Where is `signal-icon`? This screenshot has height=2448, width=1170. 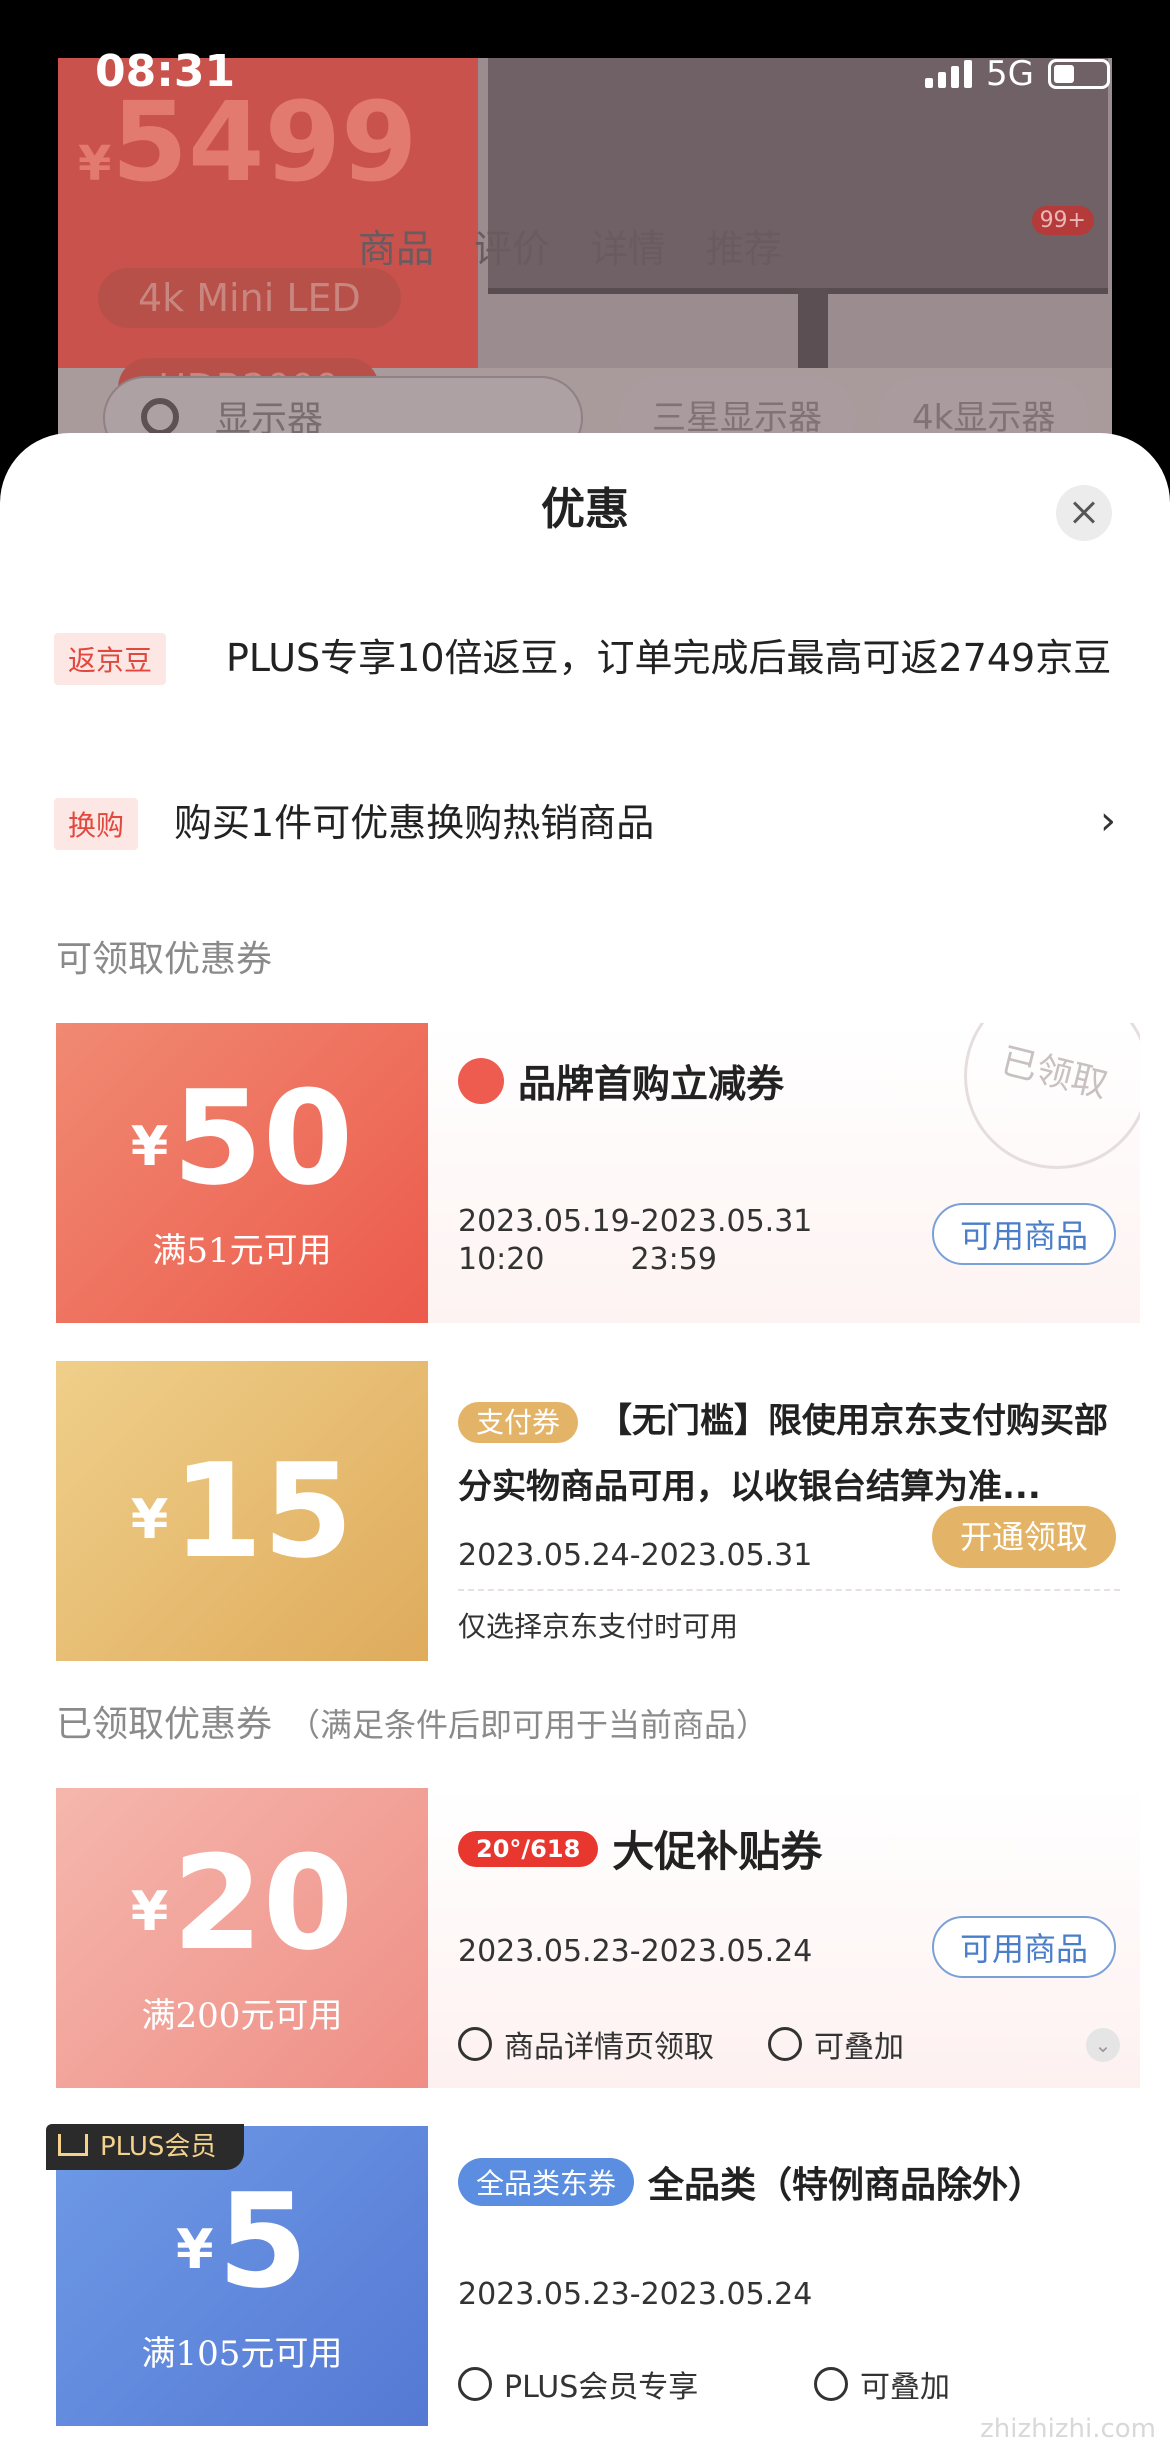
signal-icon is located at coordinates (949, 74).